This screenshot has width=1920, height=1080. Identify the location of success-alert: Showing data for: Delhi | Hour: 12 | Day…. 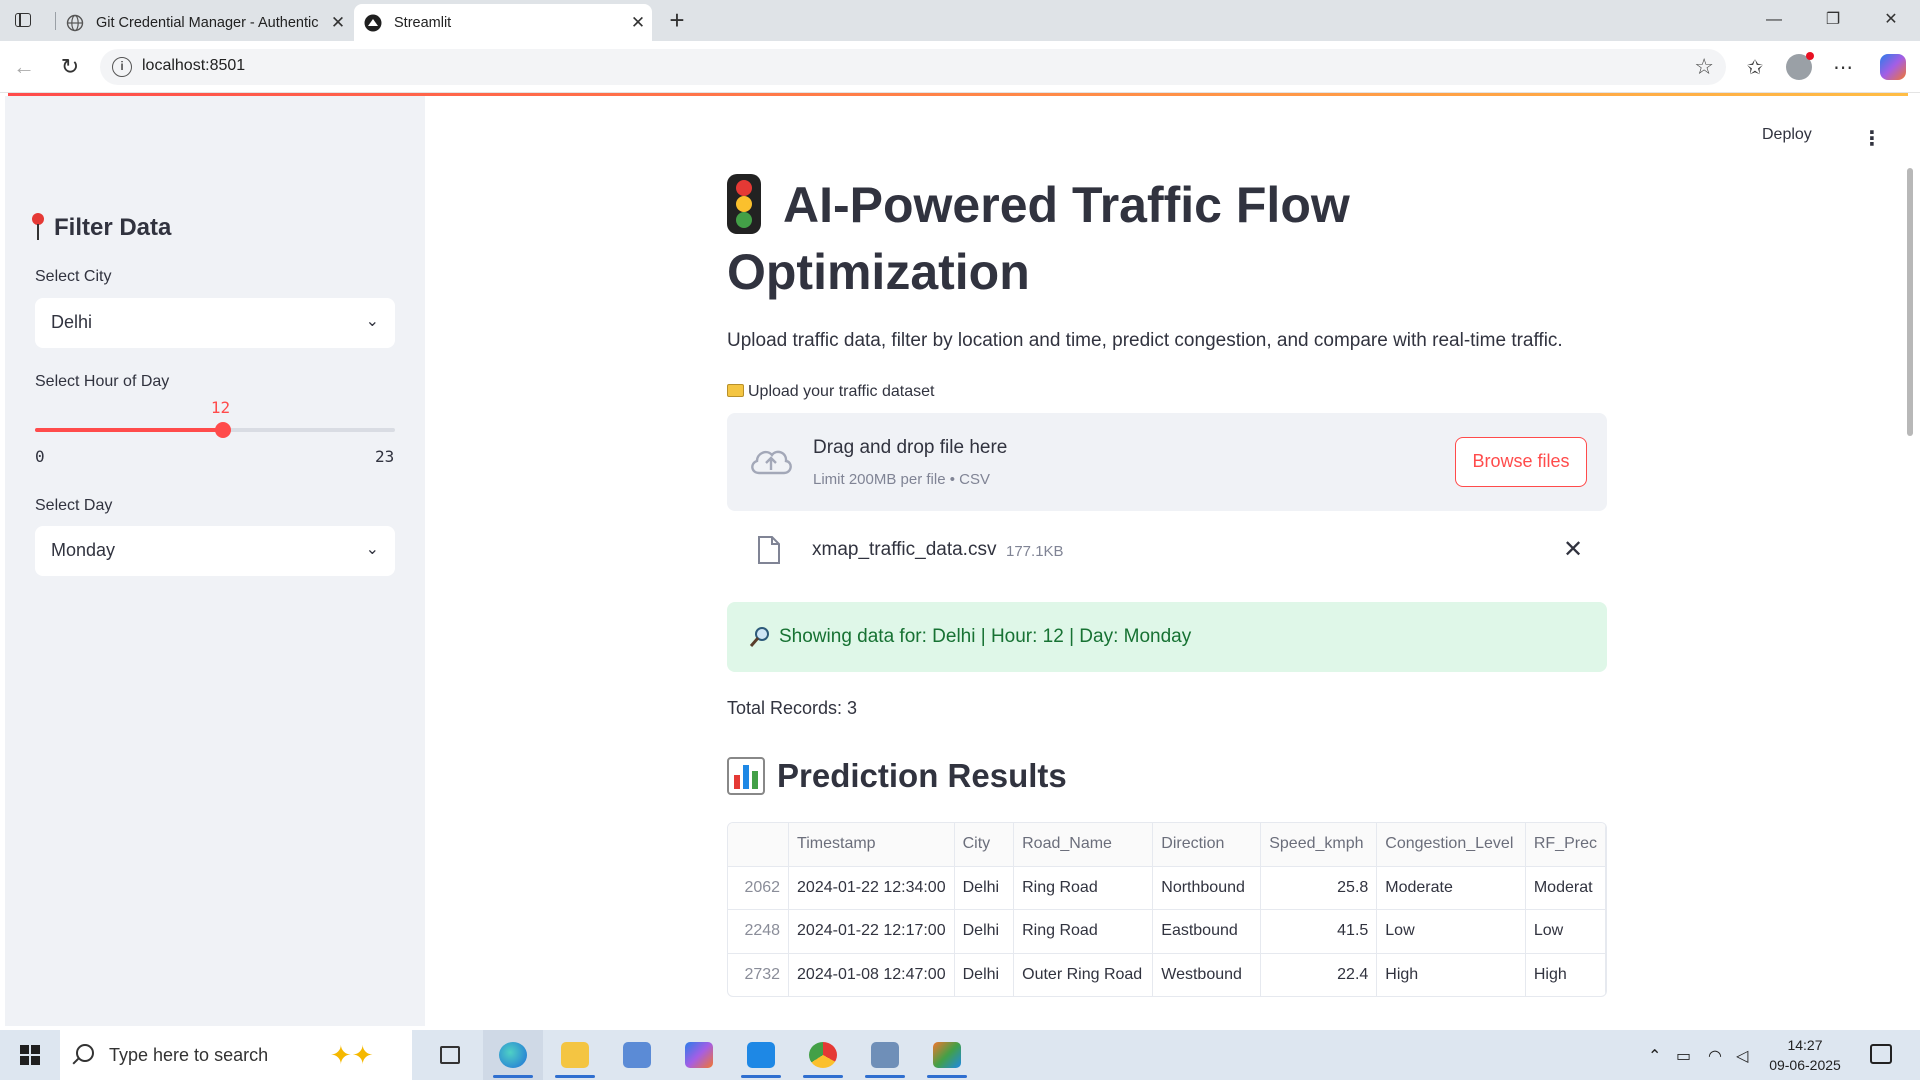
(1167, 637).